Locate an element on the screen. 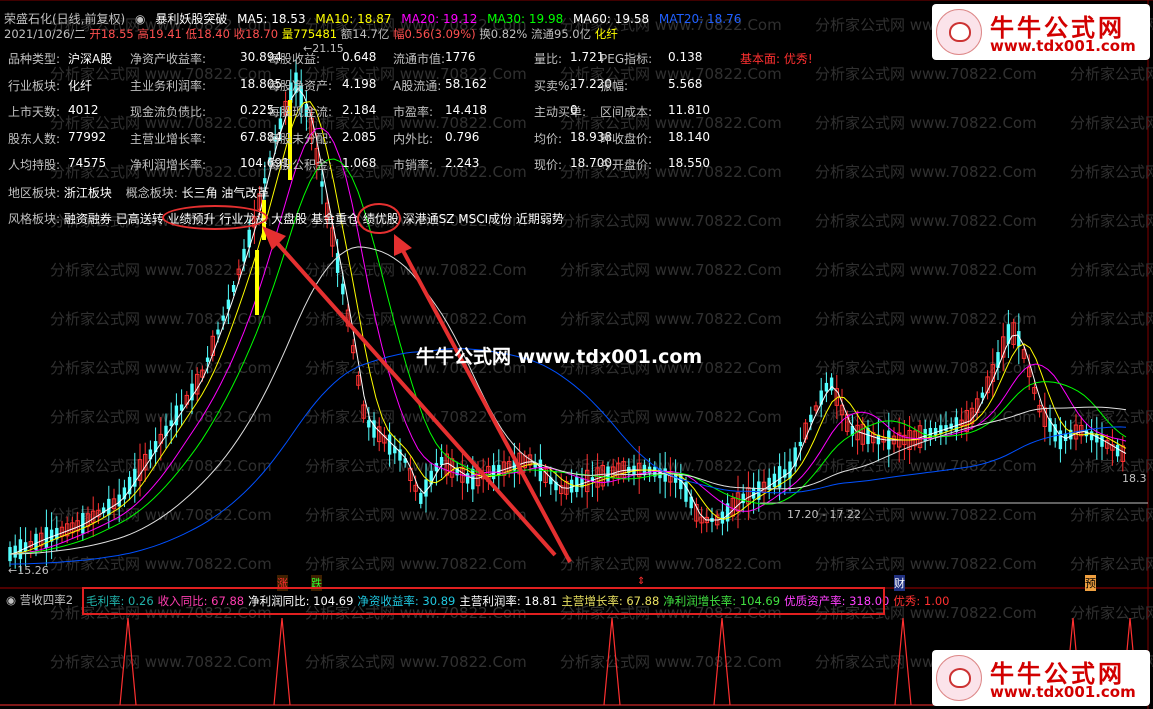  fund-label: 流通市值: is located at coordinates (419, 59).